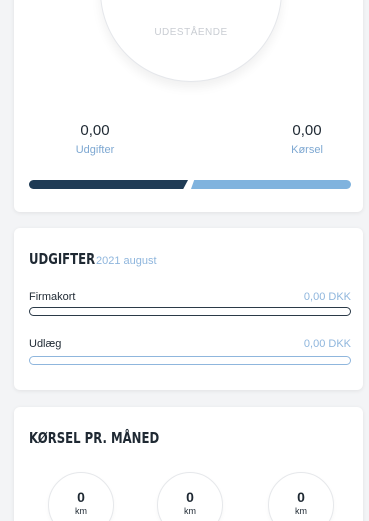 The height and width of the screenshot is (521, 369). What do you see at coordinates (271, 184) in the screenshot?
I see `split-bar-driving` at bounding box center [271, 184].